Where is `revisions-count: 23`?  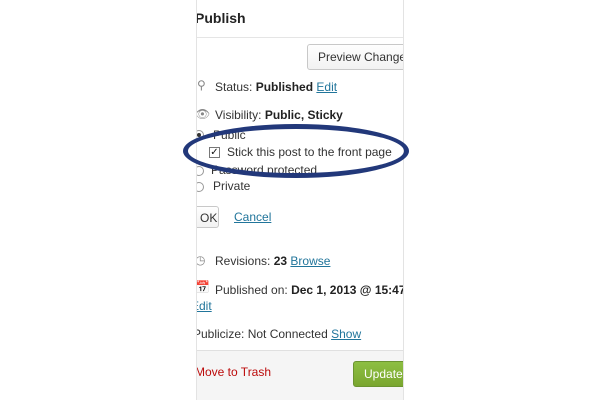
revisions-count: 23 is located at coordinates (280, 261).